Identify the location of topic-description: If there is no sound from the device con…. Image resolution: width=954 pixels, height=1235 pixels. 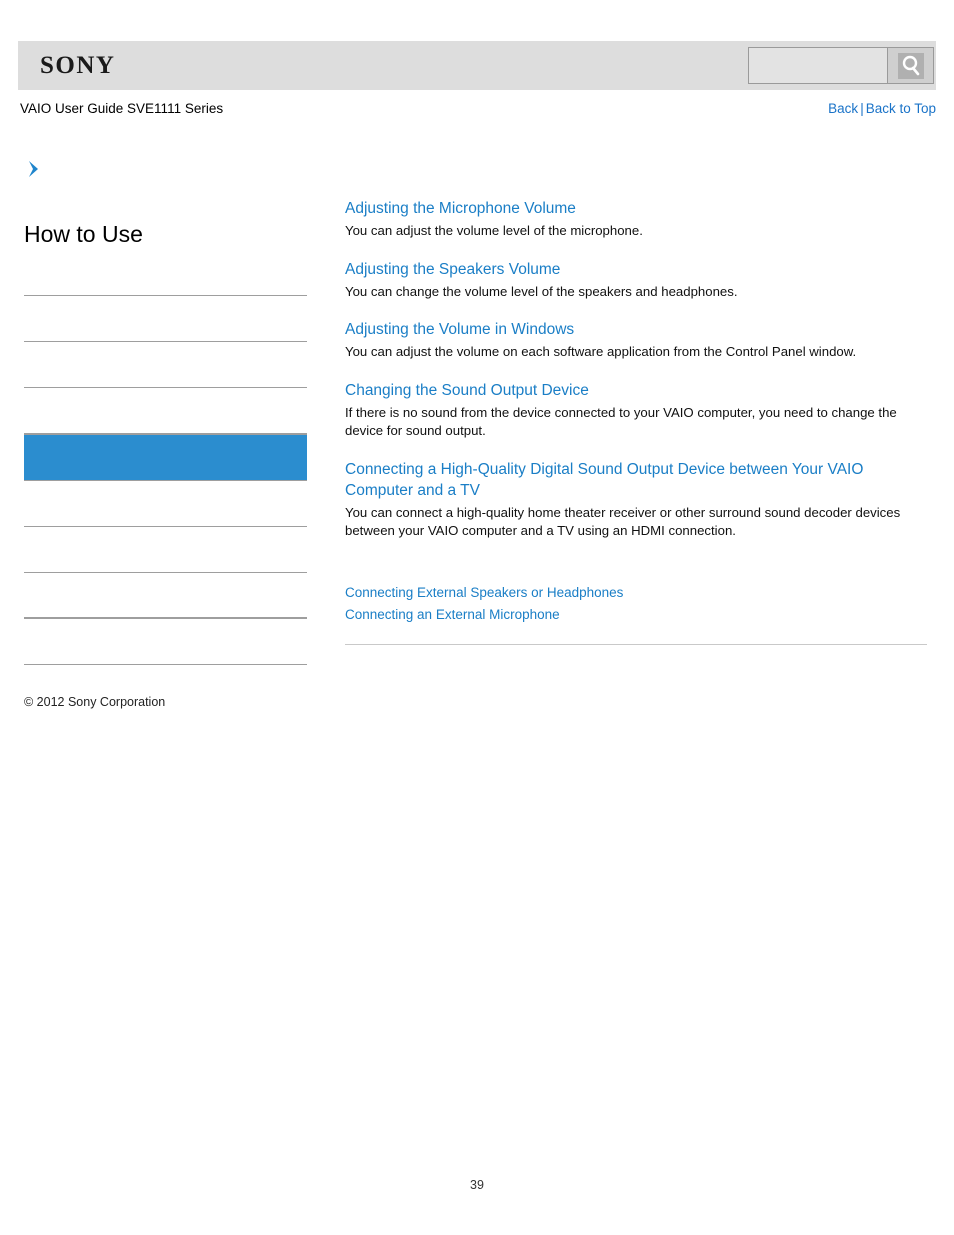
(621, 421).